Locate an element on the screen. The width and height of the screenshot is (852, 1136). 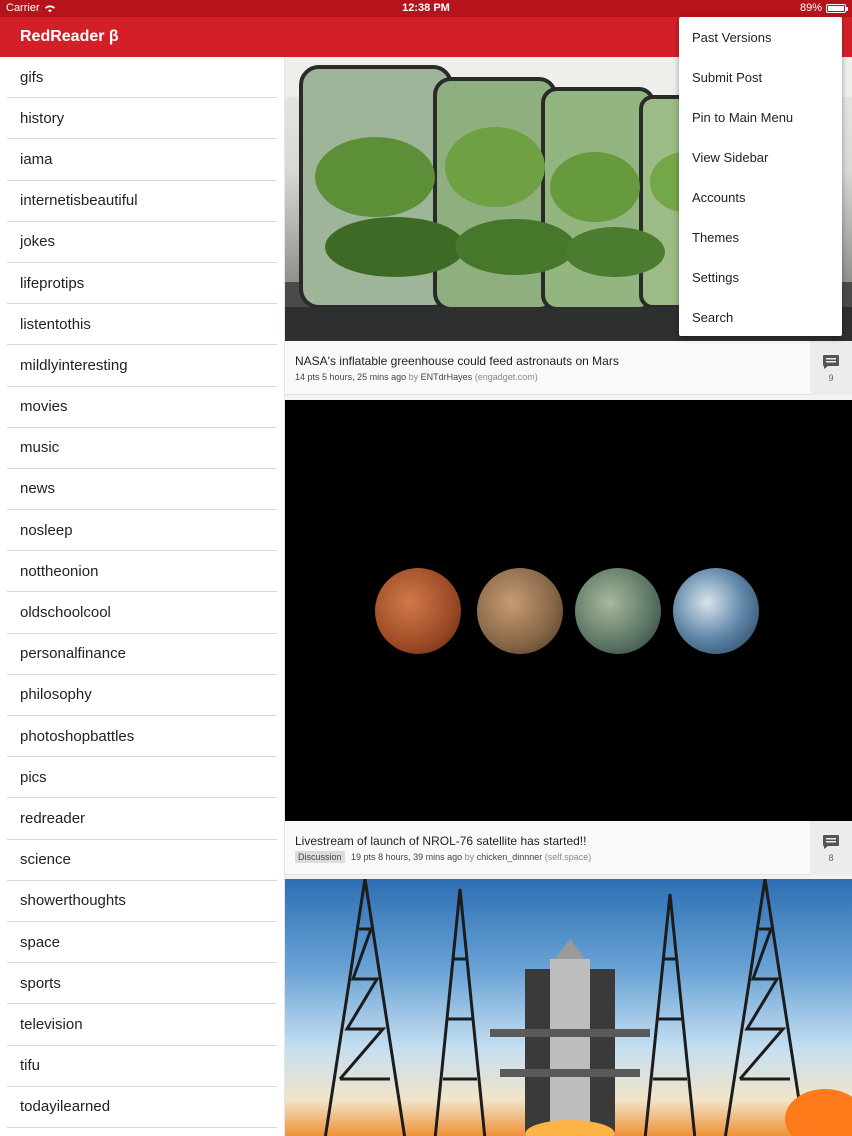
menu-item-accounts: Accounts is located at coordinates (760, 197).